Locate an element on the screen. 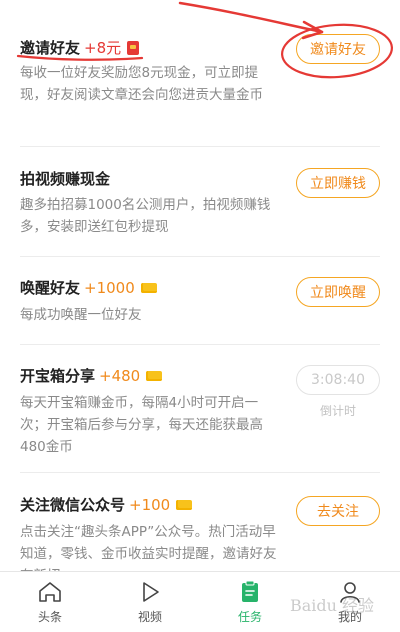 Image resolution: width=400 pixels, height=632 pixels. tab-tasks: 任务 is located at coordinates (250, 602).